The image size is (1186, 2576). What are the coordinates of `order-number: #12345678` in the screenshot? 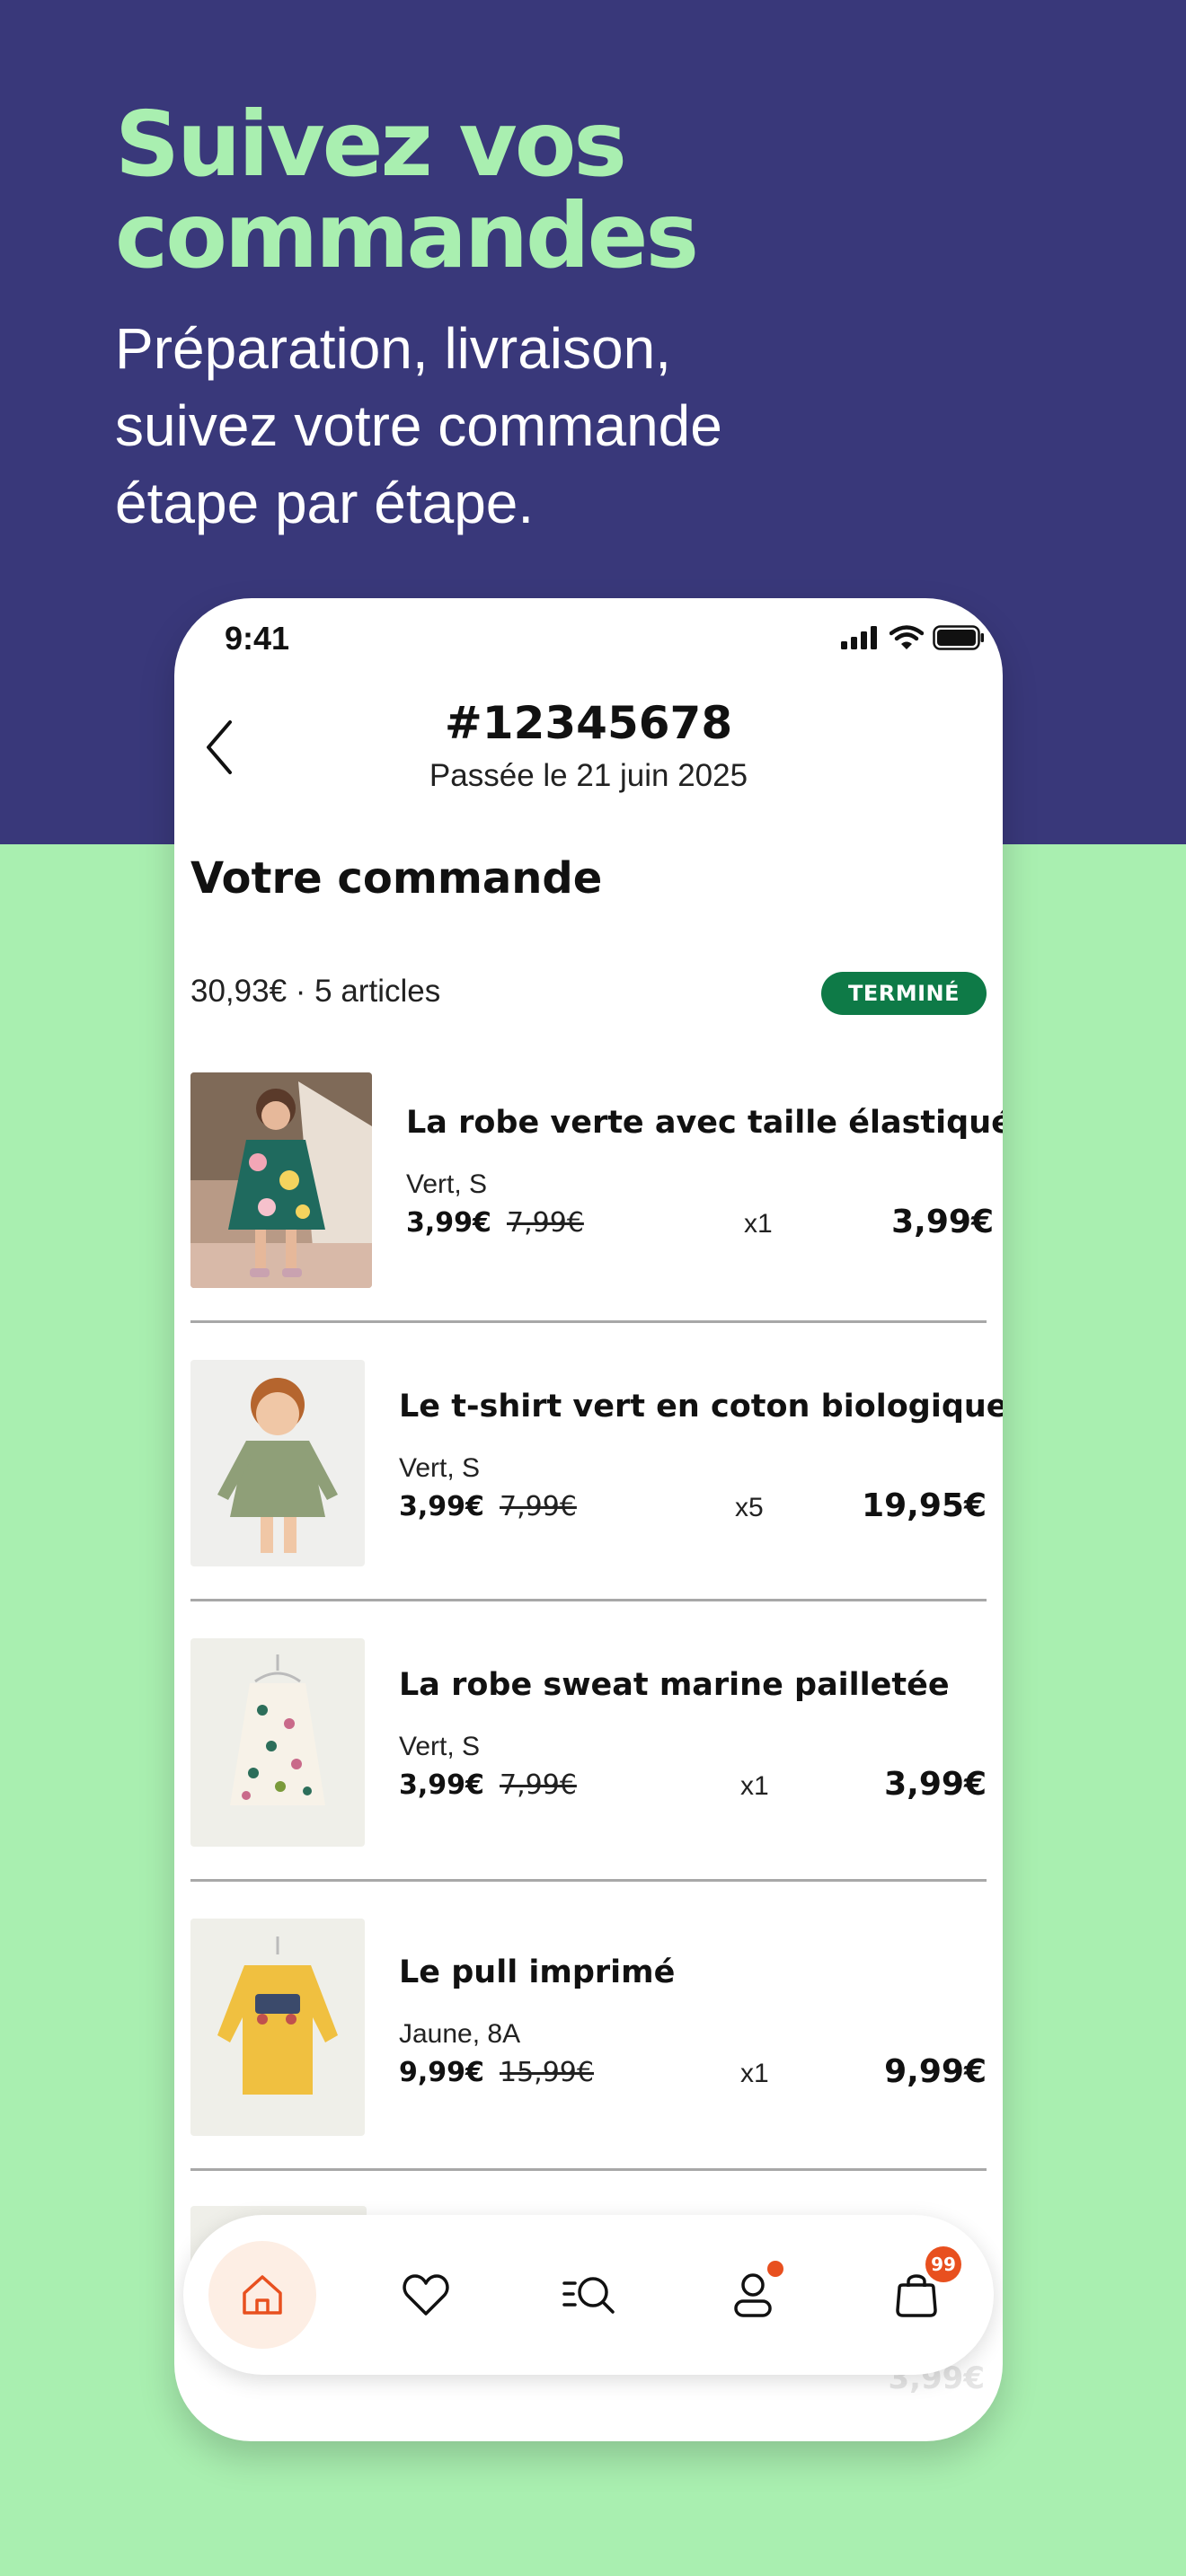 It's located at (588, 723).